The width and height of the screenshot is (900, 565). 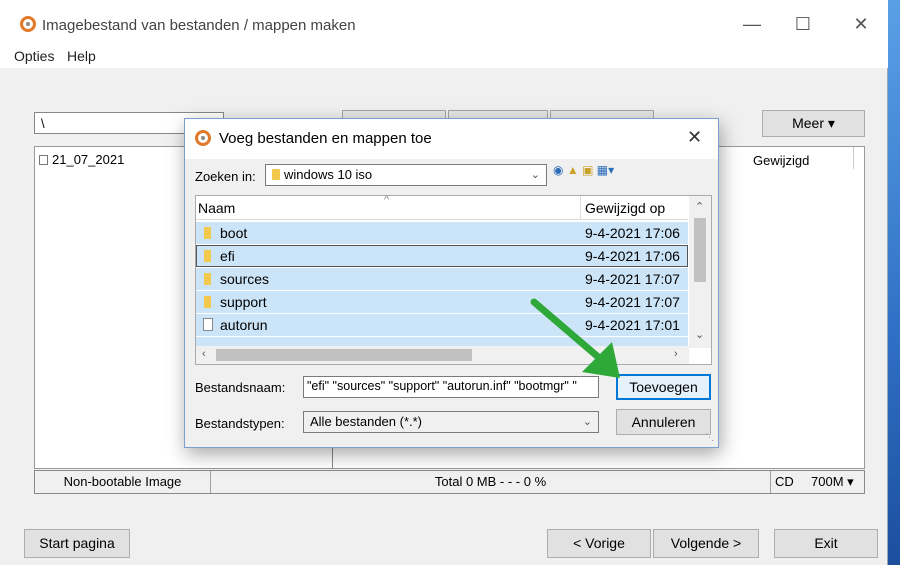 What do you see at coordinates (442, 279) in the screenshot?
I see `table-row: sources 9-4-2021 17:07` at bounding box center [442, 279].